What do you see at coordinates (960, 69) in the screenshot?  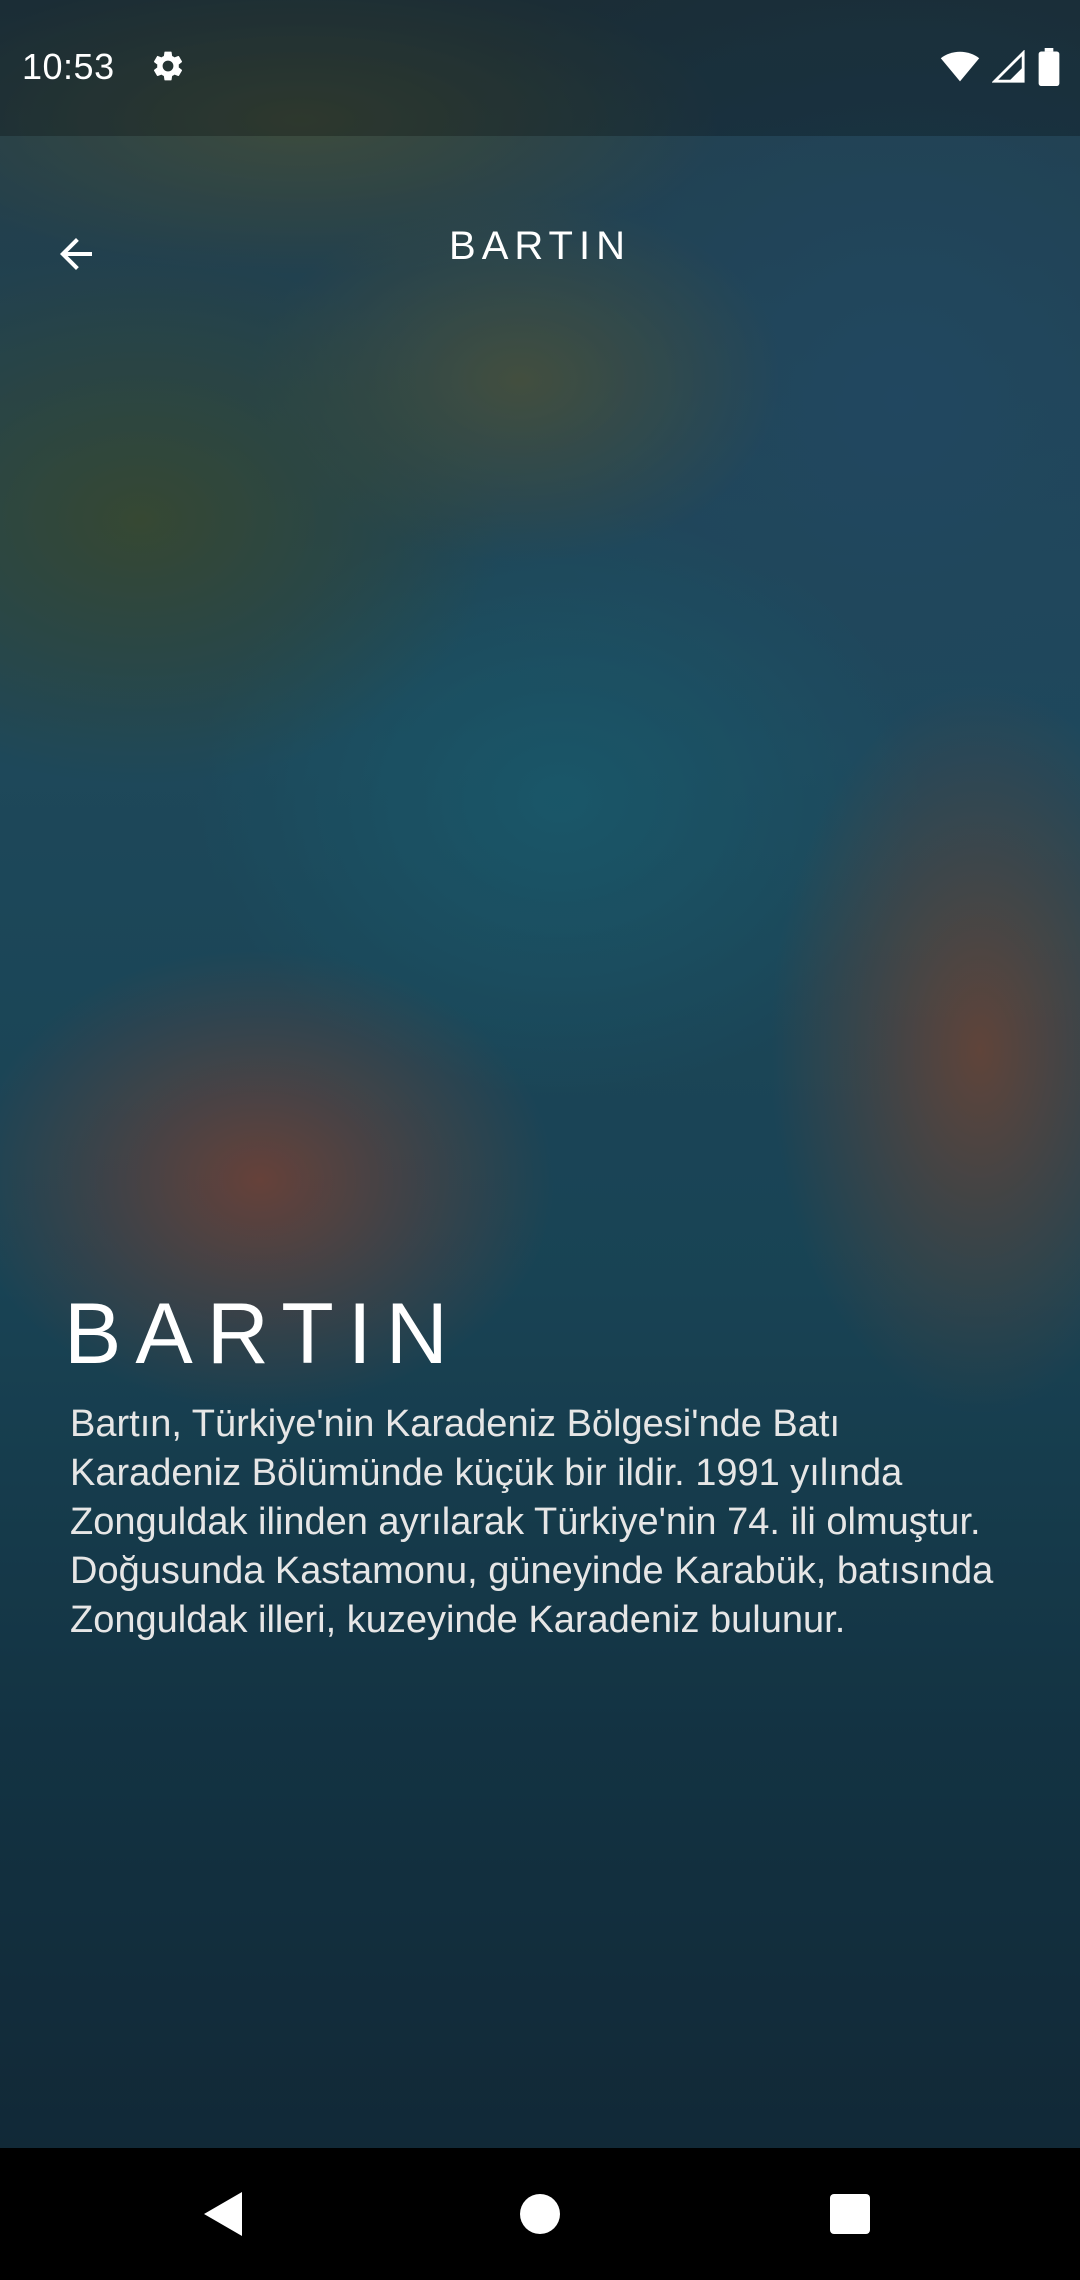 I see `wifi-icon` at bounding box center [960, 69].